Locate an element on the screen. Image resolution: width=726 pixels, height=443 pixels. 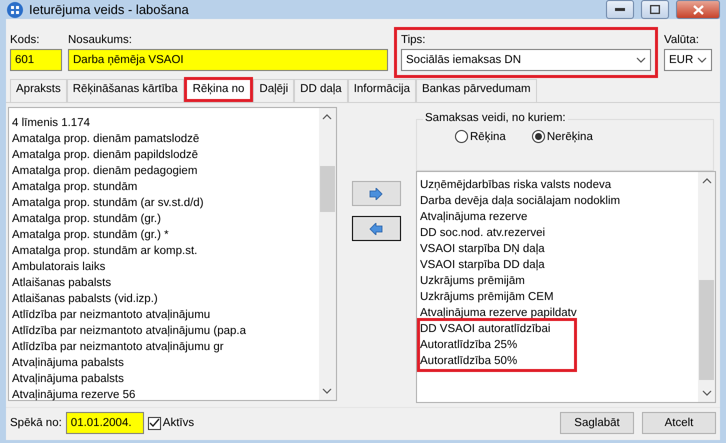
list-item: Amatalga prop. stundām (gr.) is located at coordinates (165, 219).